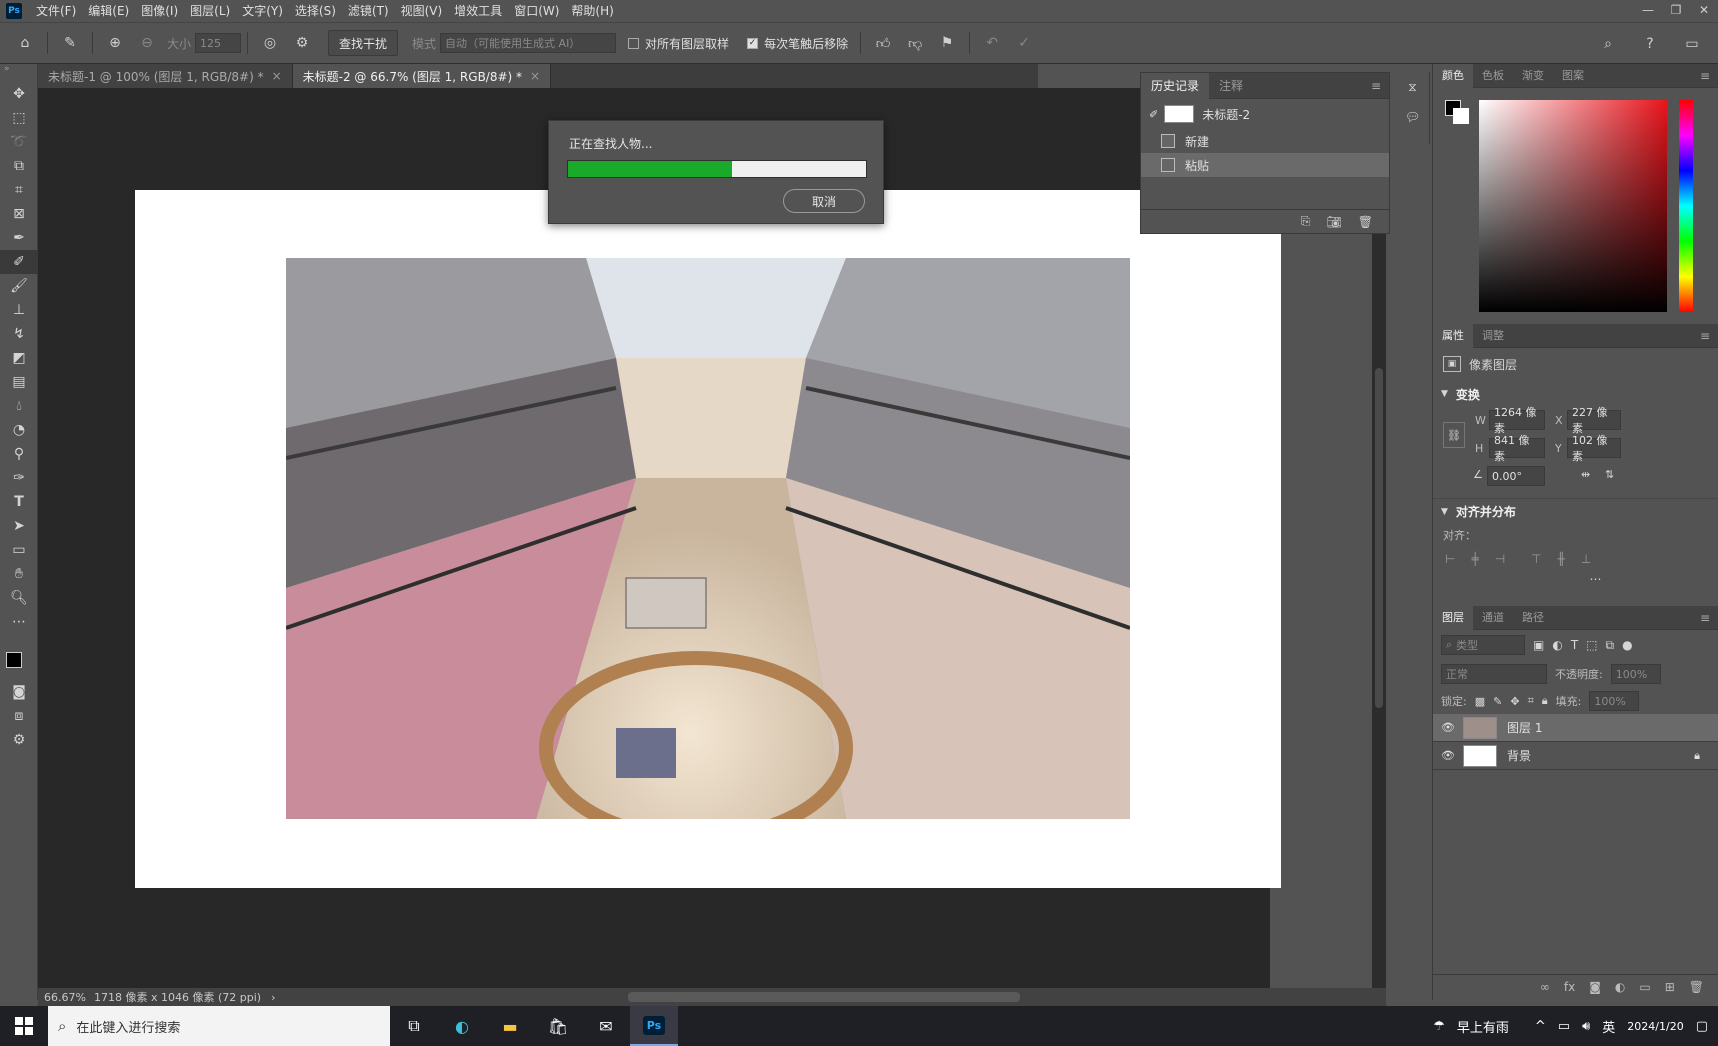 The height and width of the screenshot is (1046, 1718). I want to click on frame-tool-icon: ⊠, so click(19, 214).